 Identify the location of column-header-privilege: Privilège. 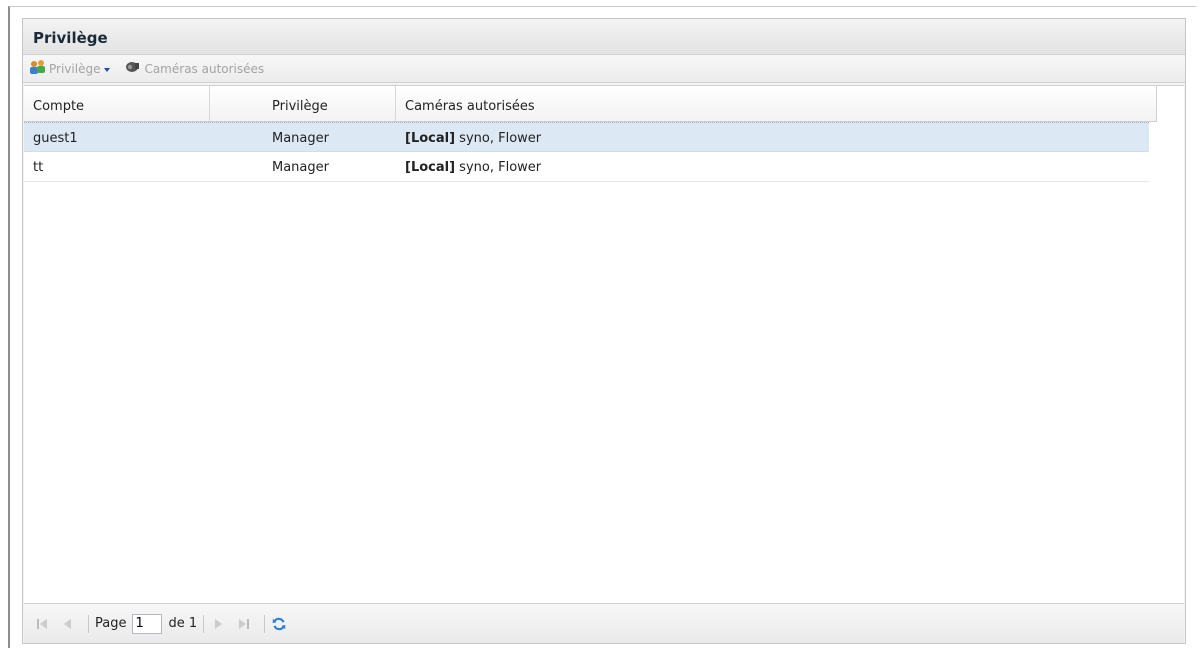
(303, 103).